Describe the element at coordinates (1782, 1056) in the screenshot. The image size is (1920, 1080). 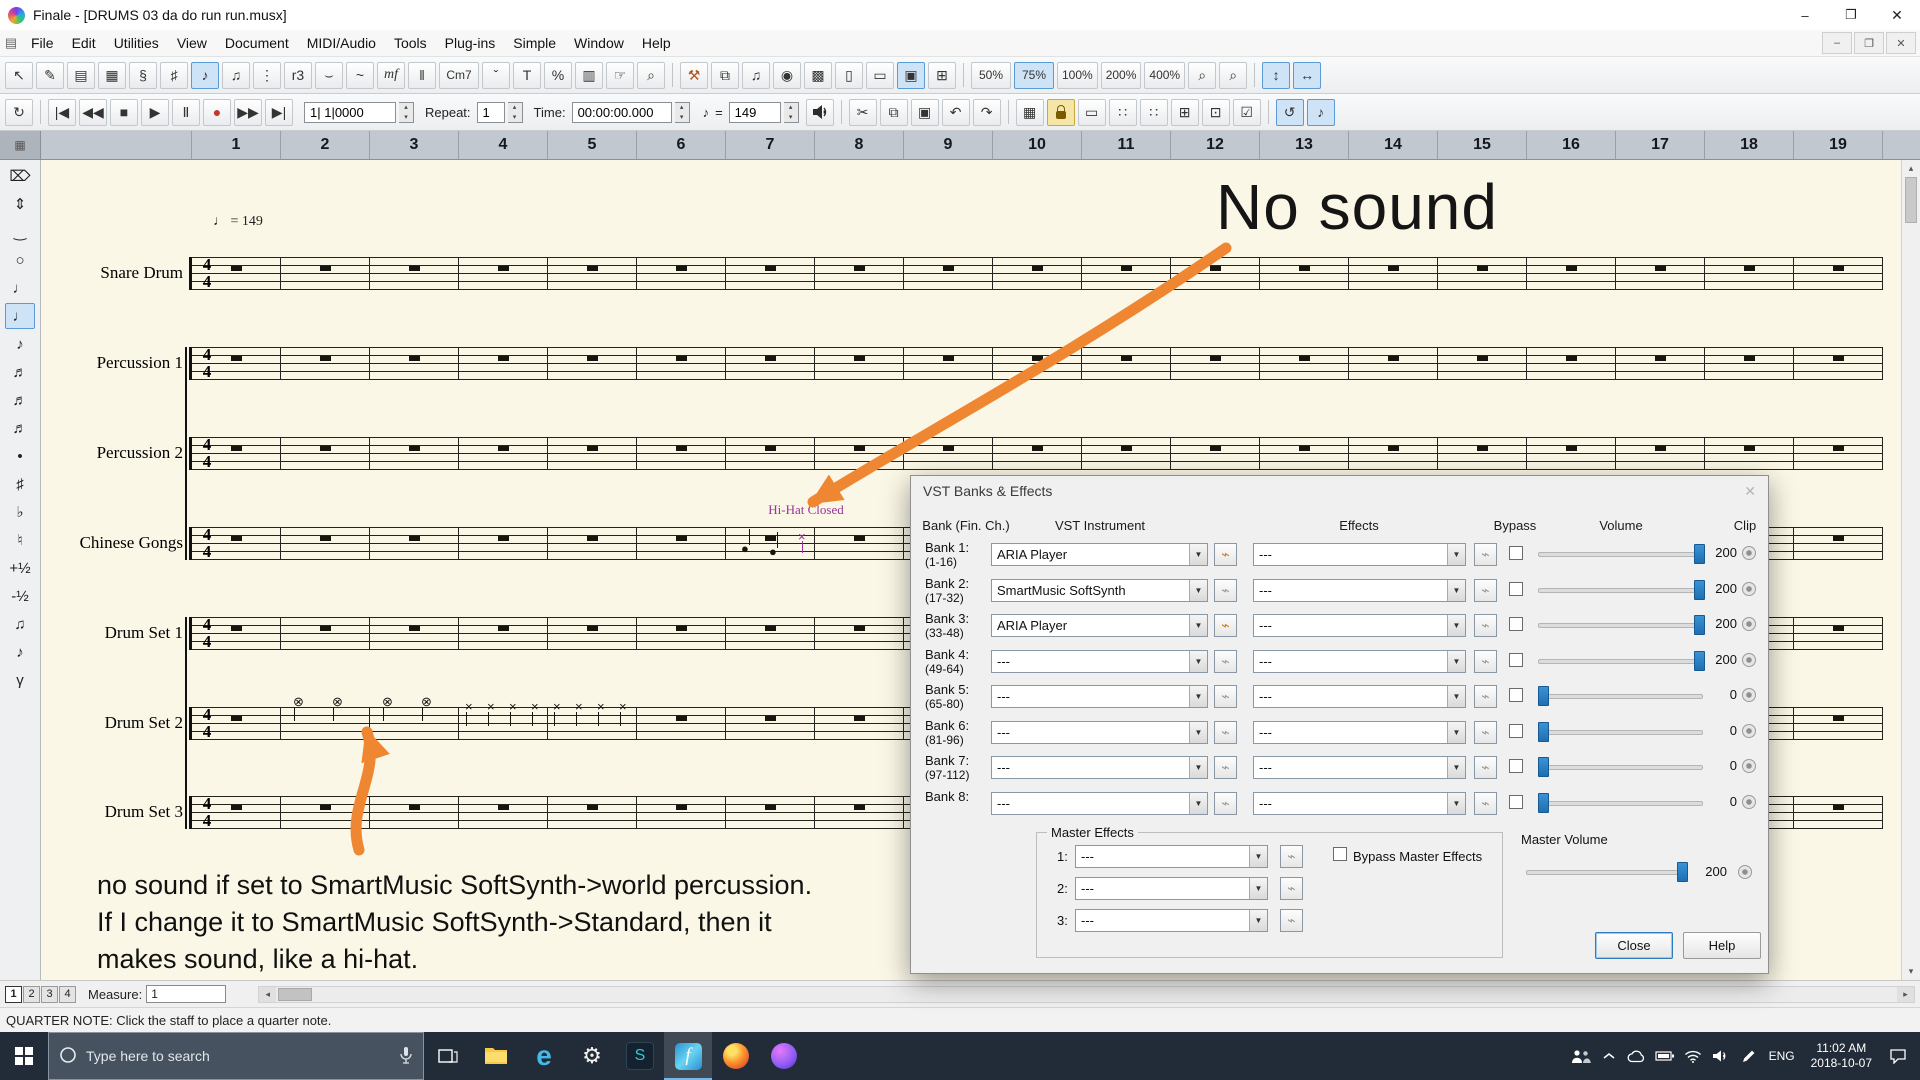
I see `language-indicator: ENG` at that location.